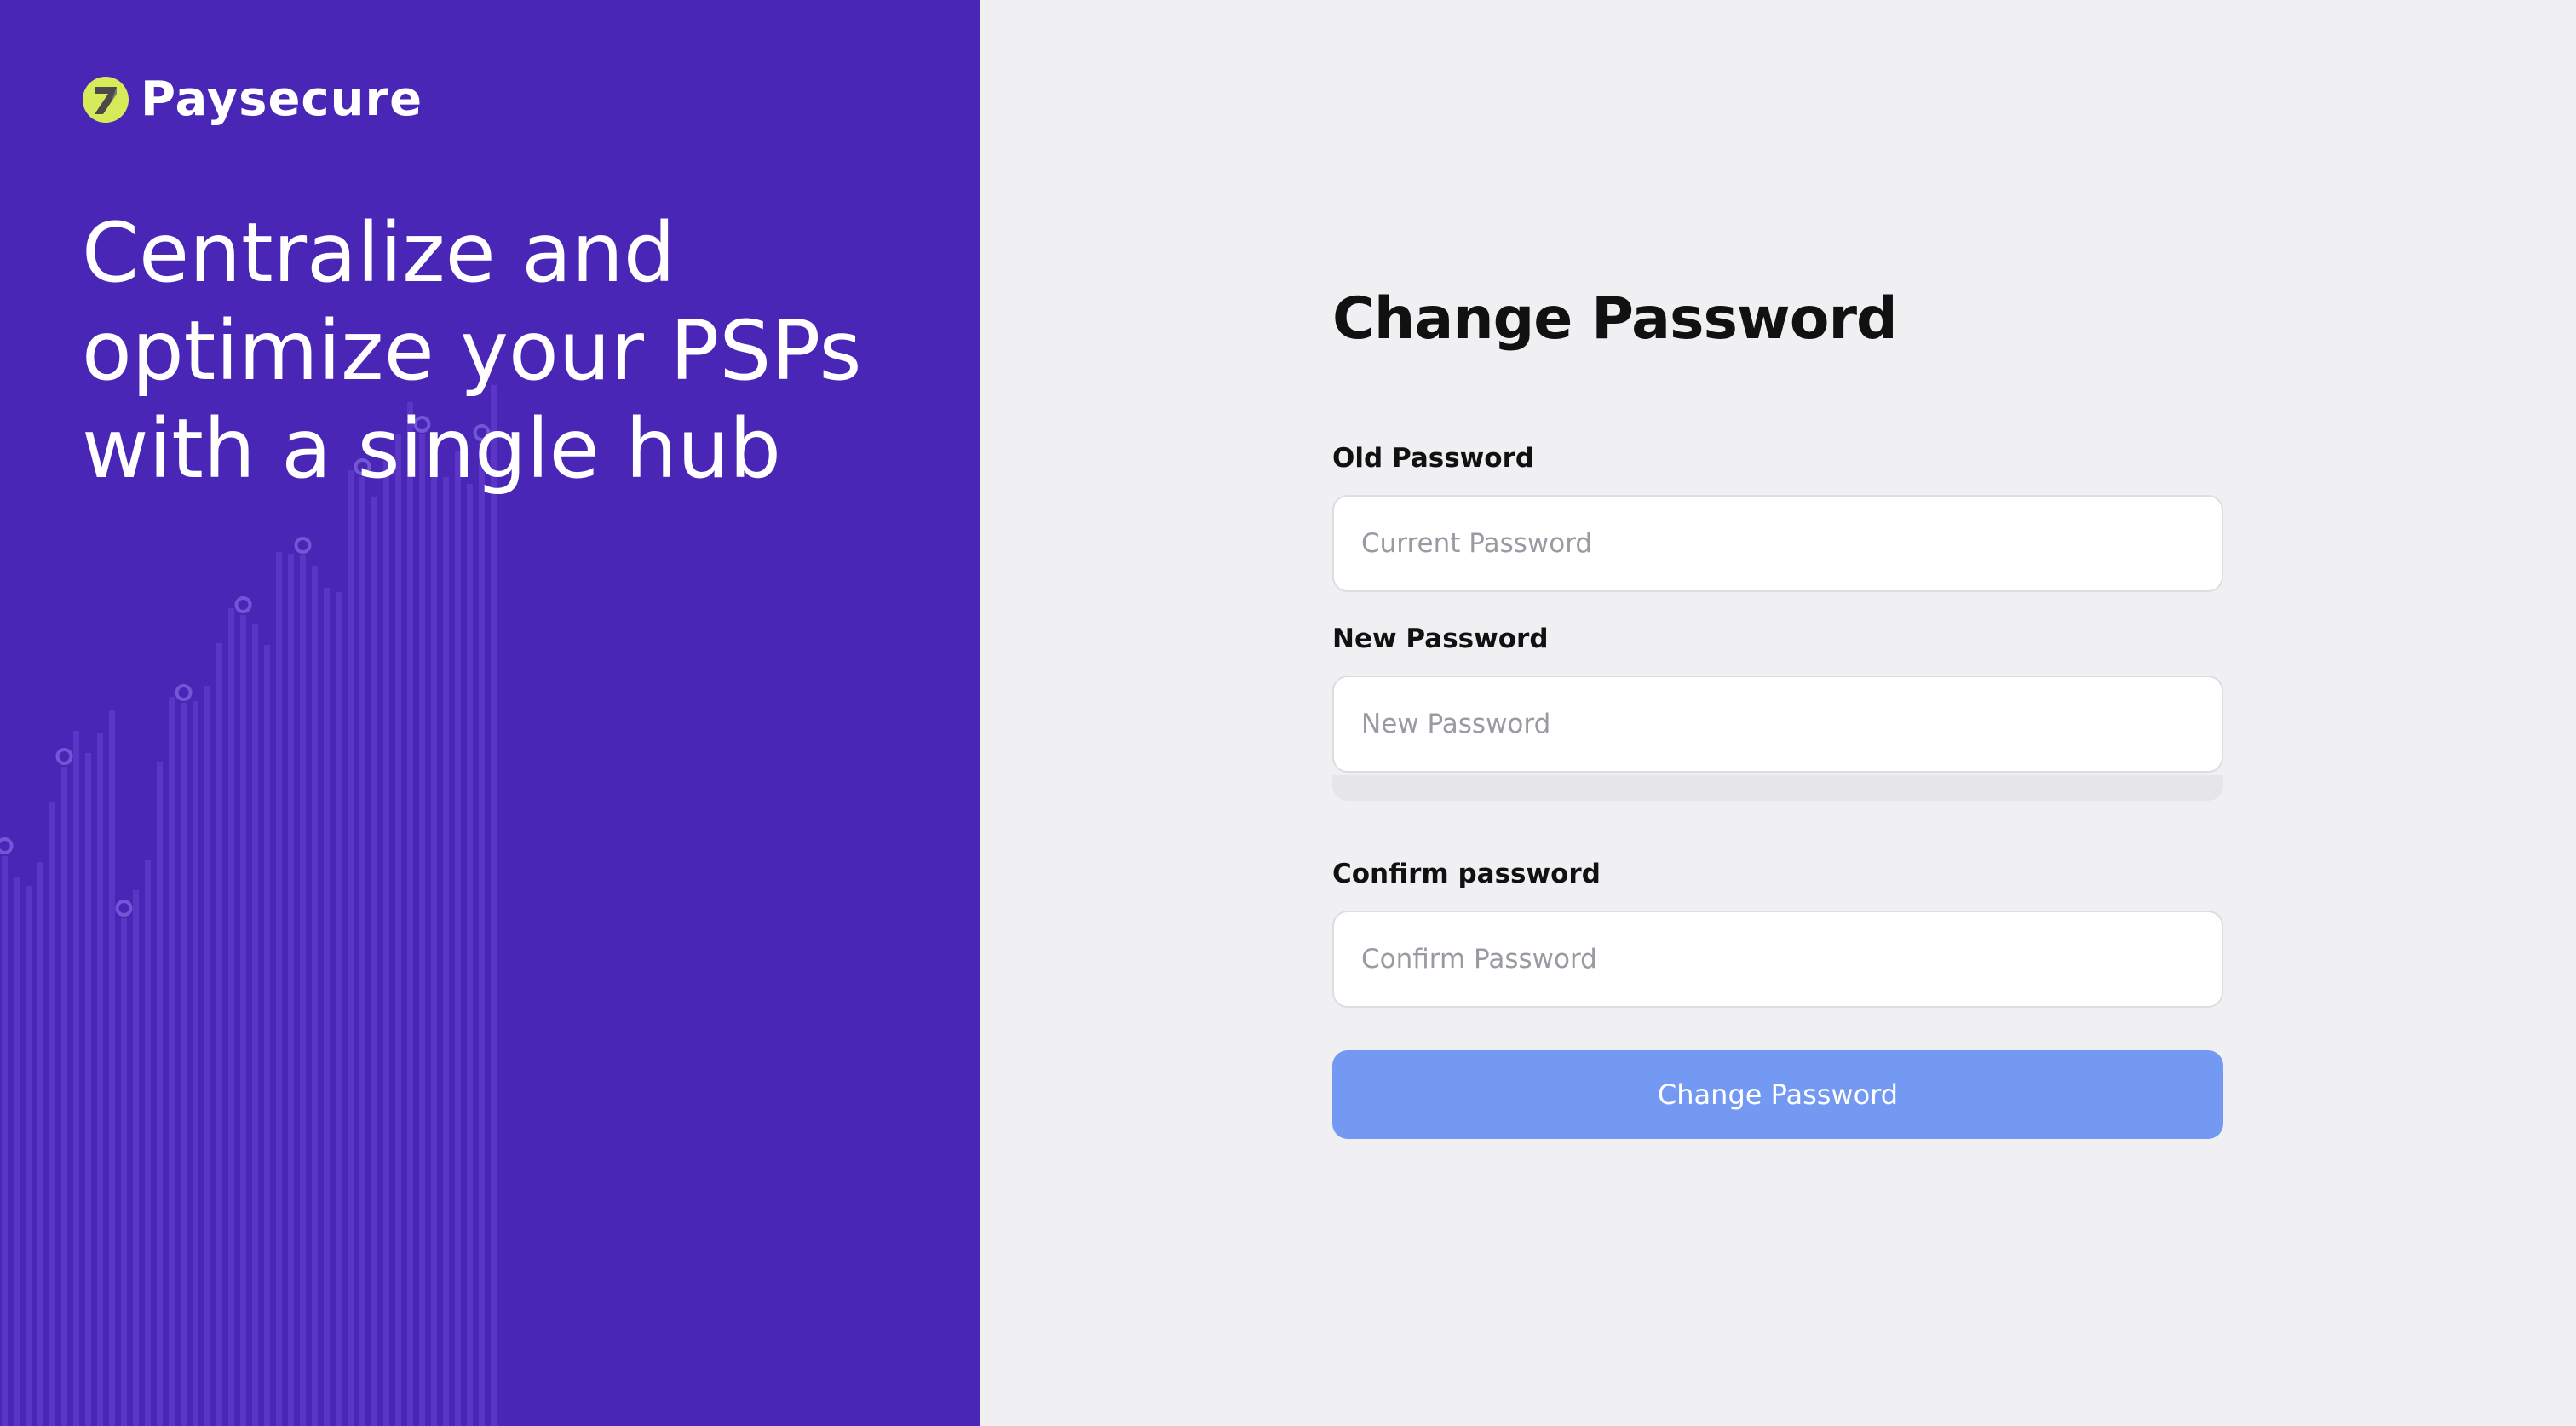  What do you see at coordinates (472, 351) in the screenshot?
I see `hero-headline-line: optimize your PSPs` at bounding box center [472, 351].